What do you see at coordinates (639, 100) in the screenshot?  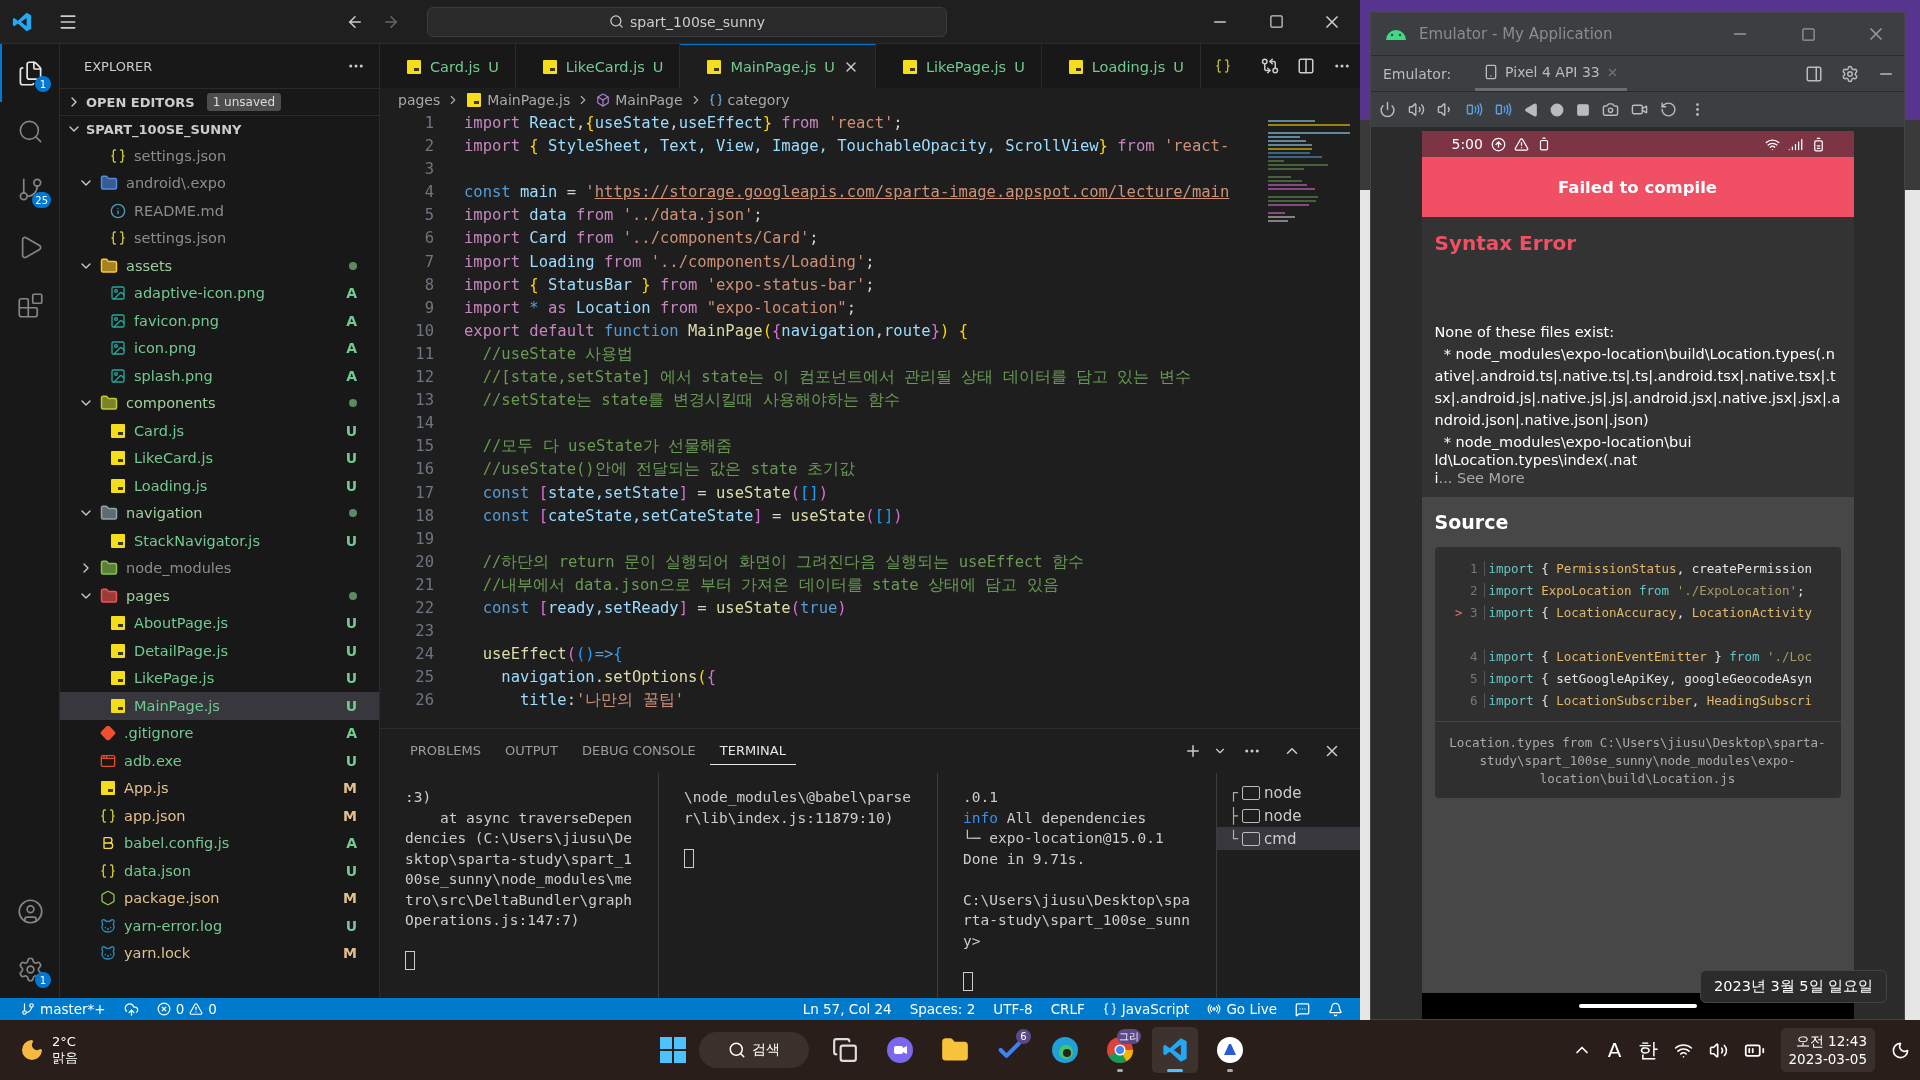 I see `breadcrumb-item: MainPage` at bounding box center [639, 100].